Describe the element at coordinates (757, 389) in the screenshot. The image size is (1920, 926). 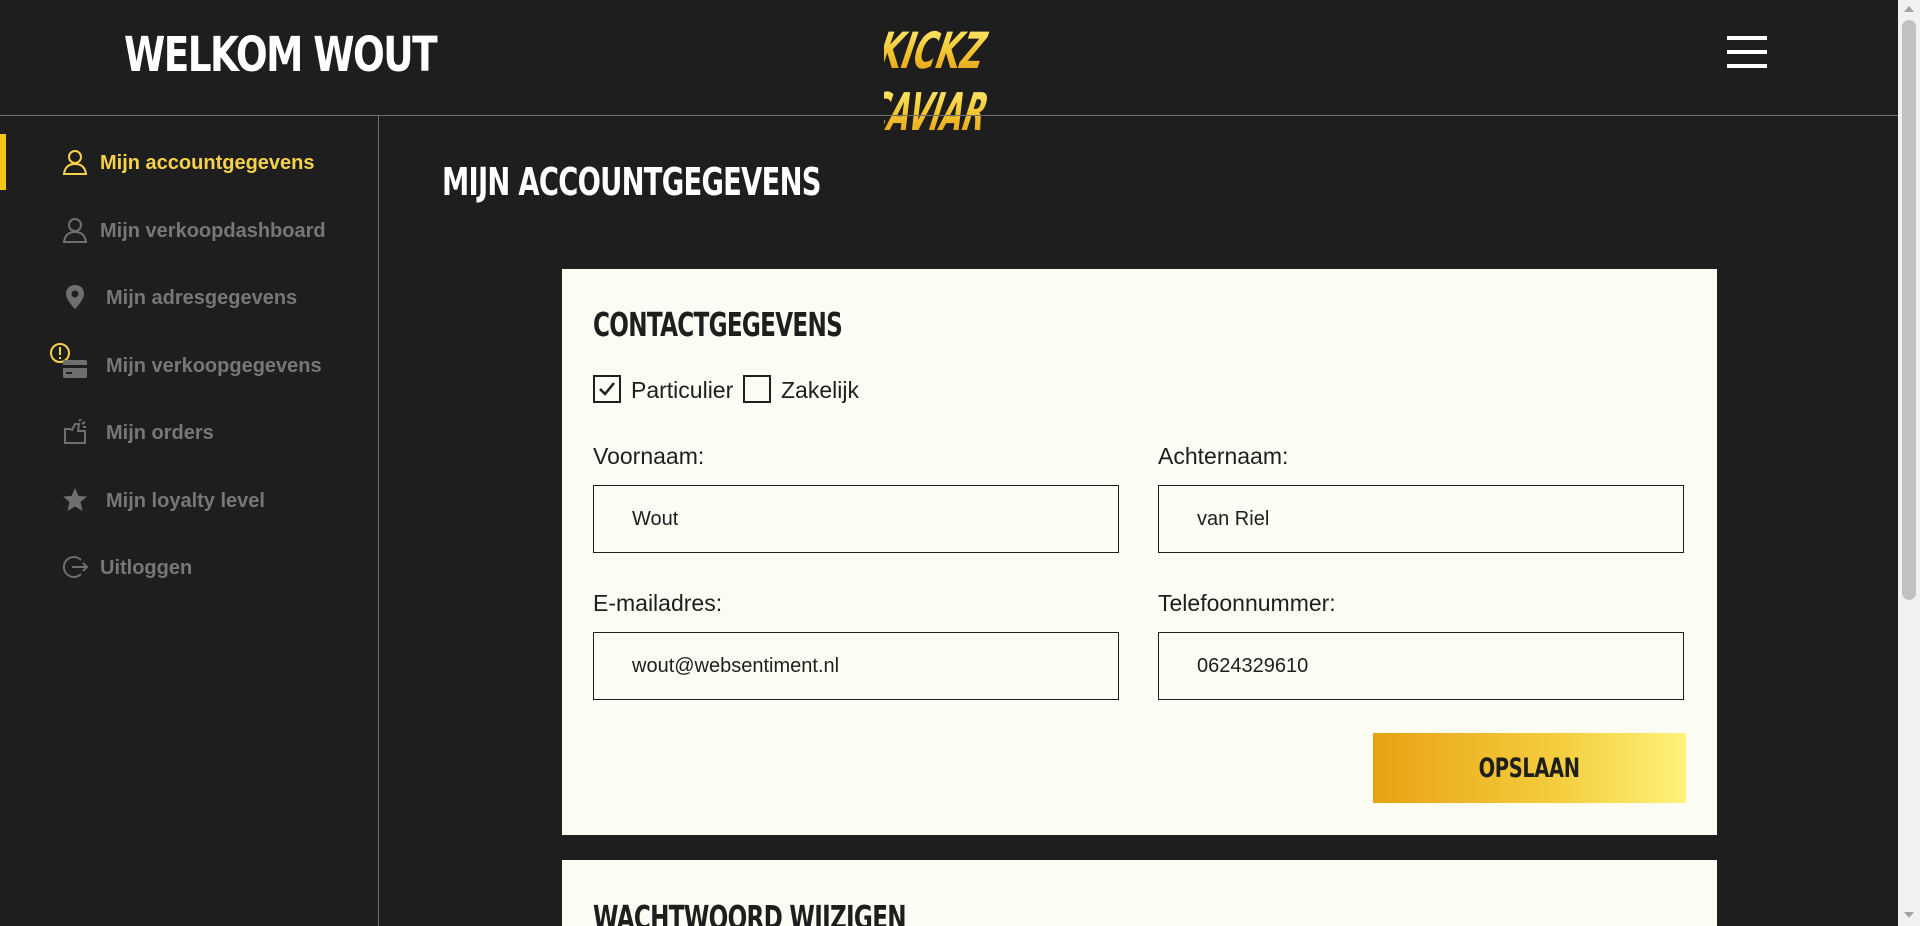
I see `zakelijk-checkbox` at that location.